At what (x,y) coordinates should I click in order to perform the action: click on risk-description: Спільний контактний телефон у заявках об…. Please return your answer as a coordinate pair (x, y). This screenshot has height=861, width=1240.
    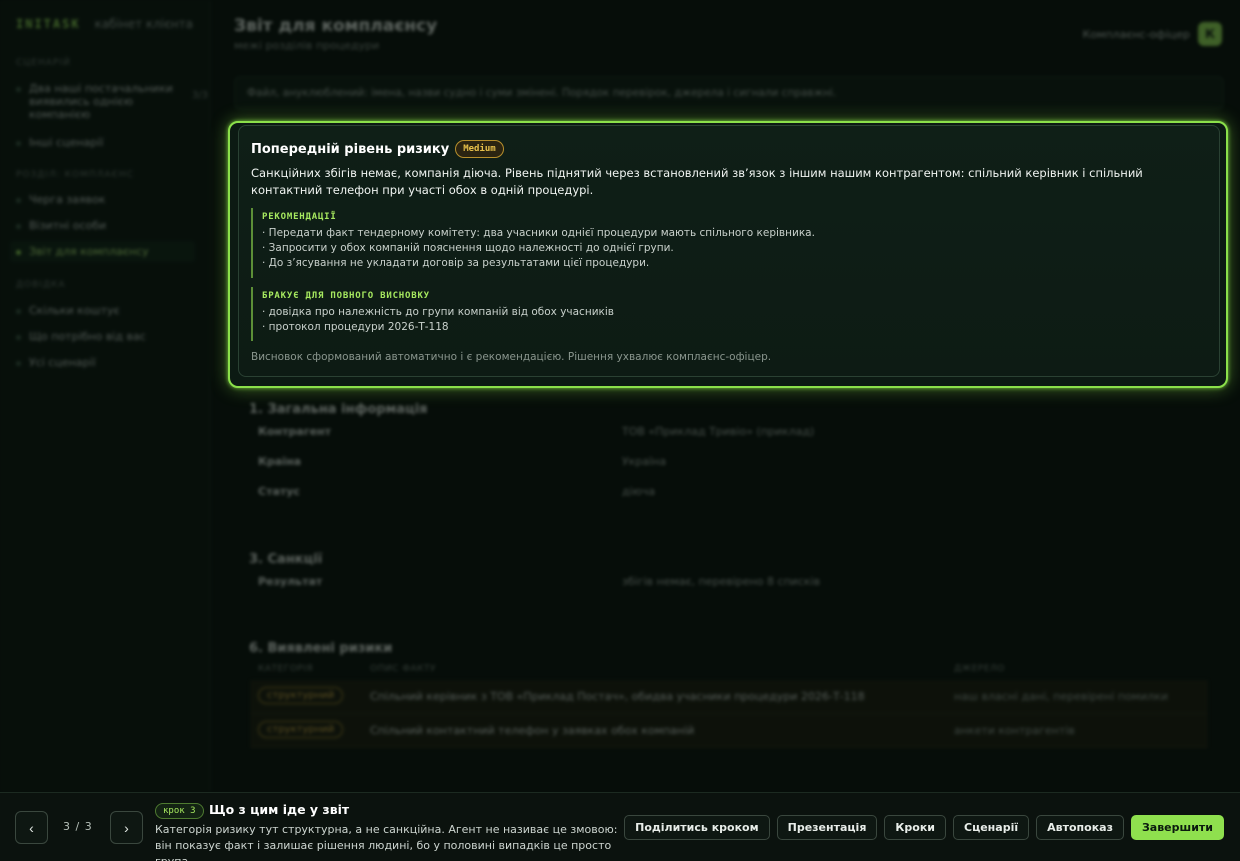
    Looking at the image, I should click on (532, 730).